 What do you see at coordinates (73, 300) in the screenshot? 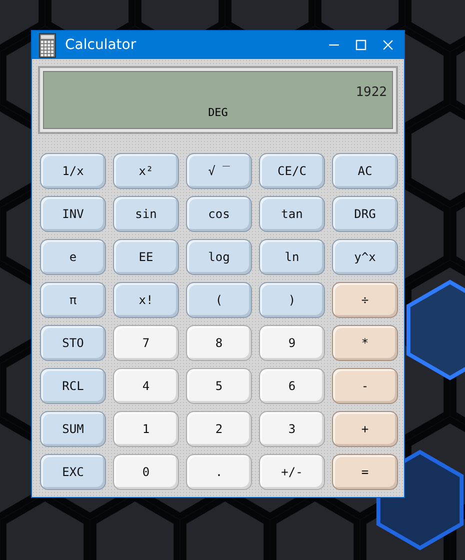
I see `calculator-key: π` at bounding box center [73, 300].